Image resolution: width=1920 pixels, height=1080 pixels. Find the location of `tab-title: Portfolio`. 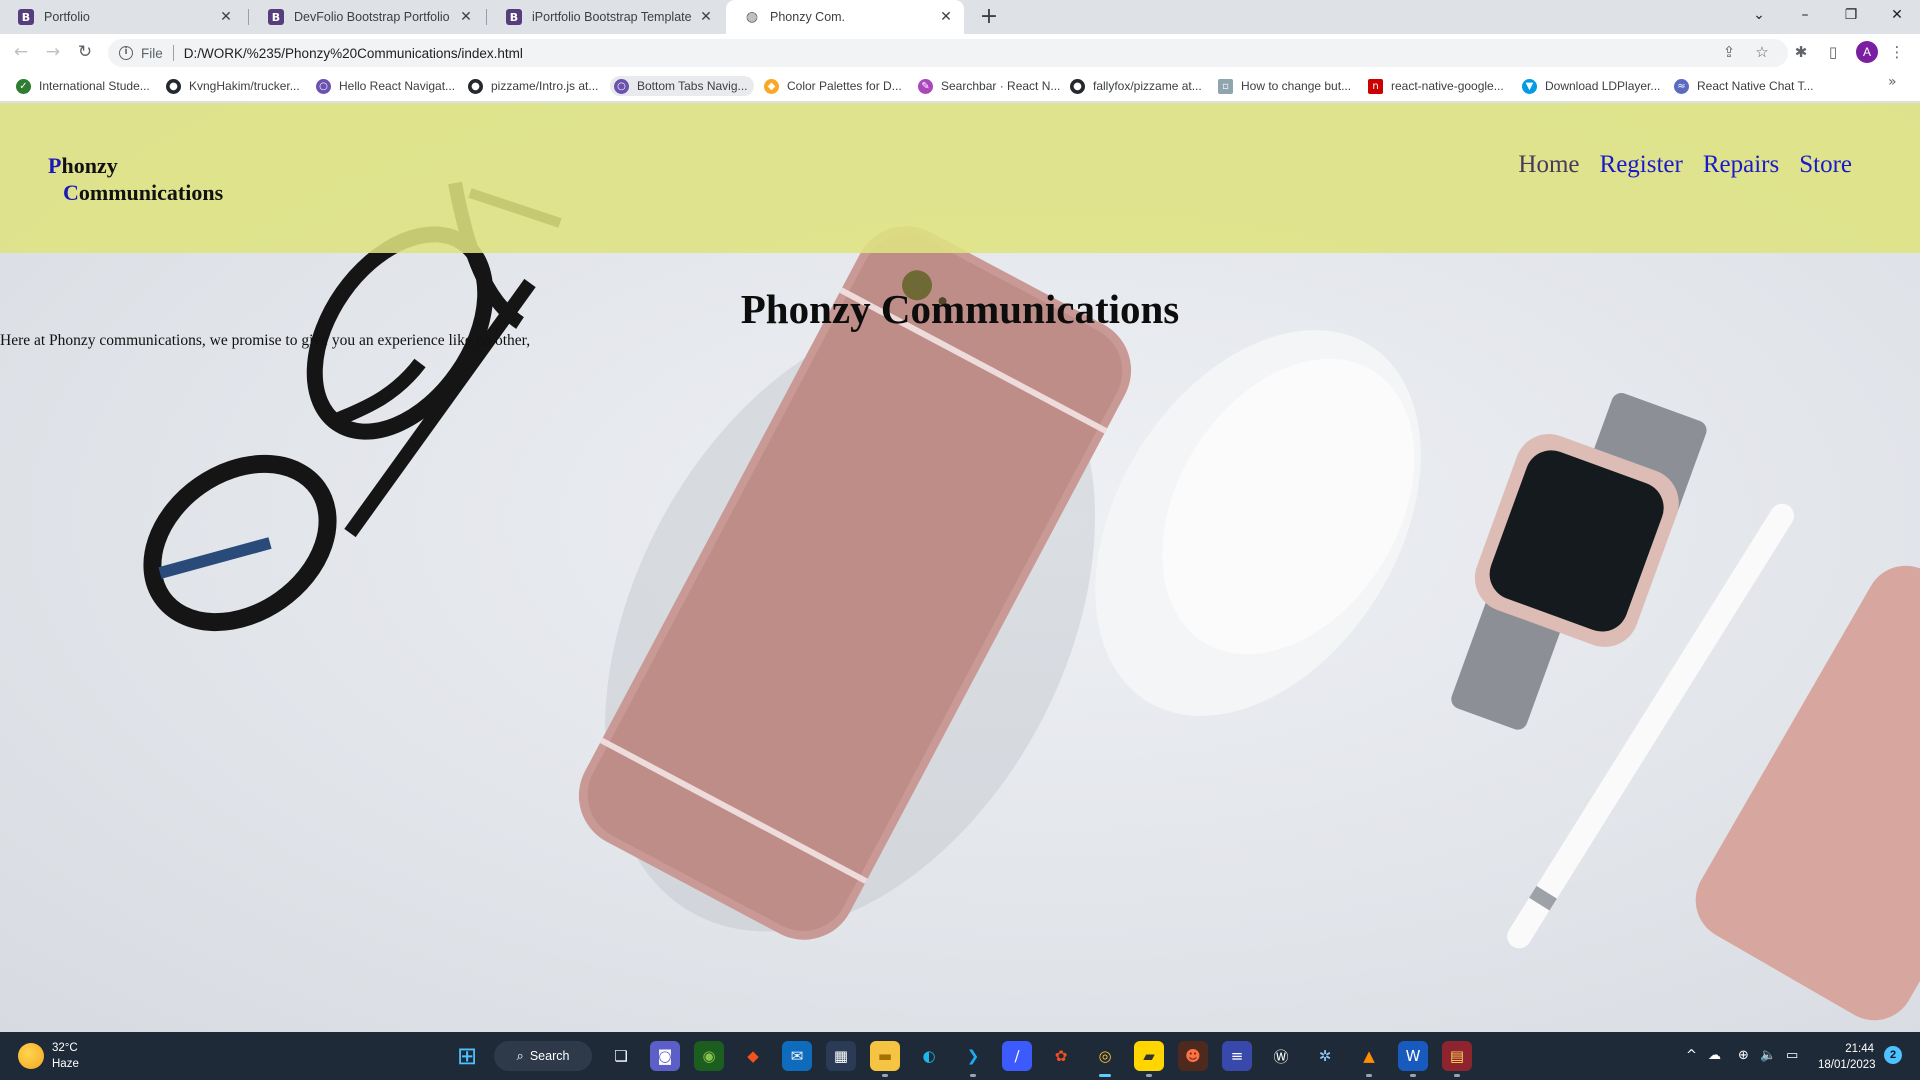

tab-title: Portfolio is located at coordinates (67, 17).